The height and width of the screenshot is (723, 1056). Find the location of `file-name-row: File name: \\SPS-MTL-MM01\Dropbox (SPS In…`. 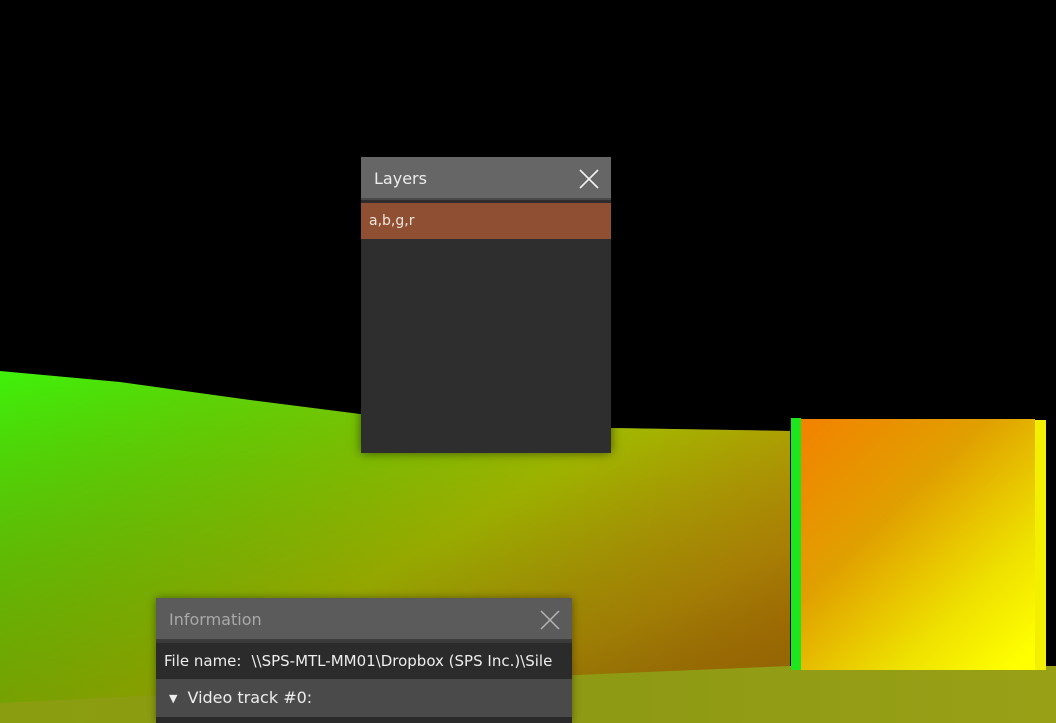

file-name-row: File name: \\SPS-MTL-MM01\Dropbox (SPS In… is located at coordinates (364, 661).